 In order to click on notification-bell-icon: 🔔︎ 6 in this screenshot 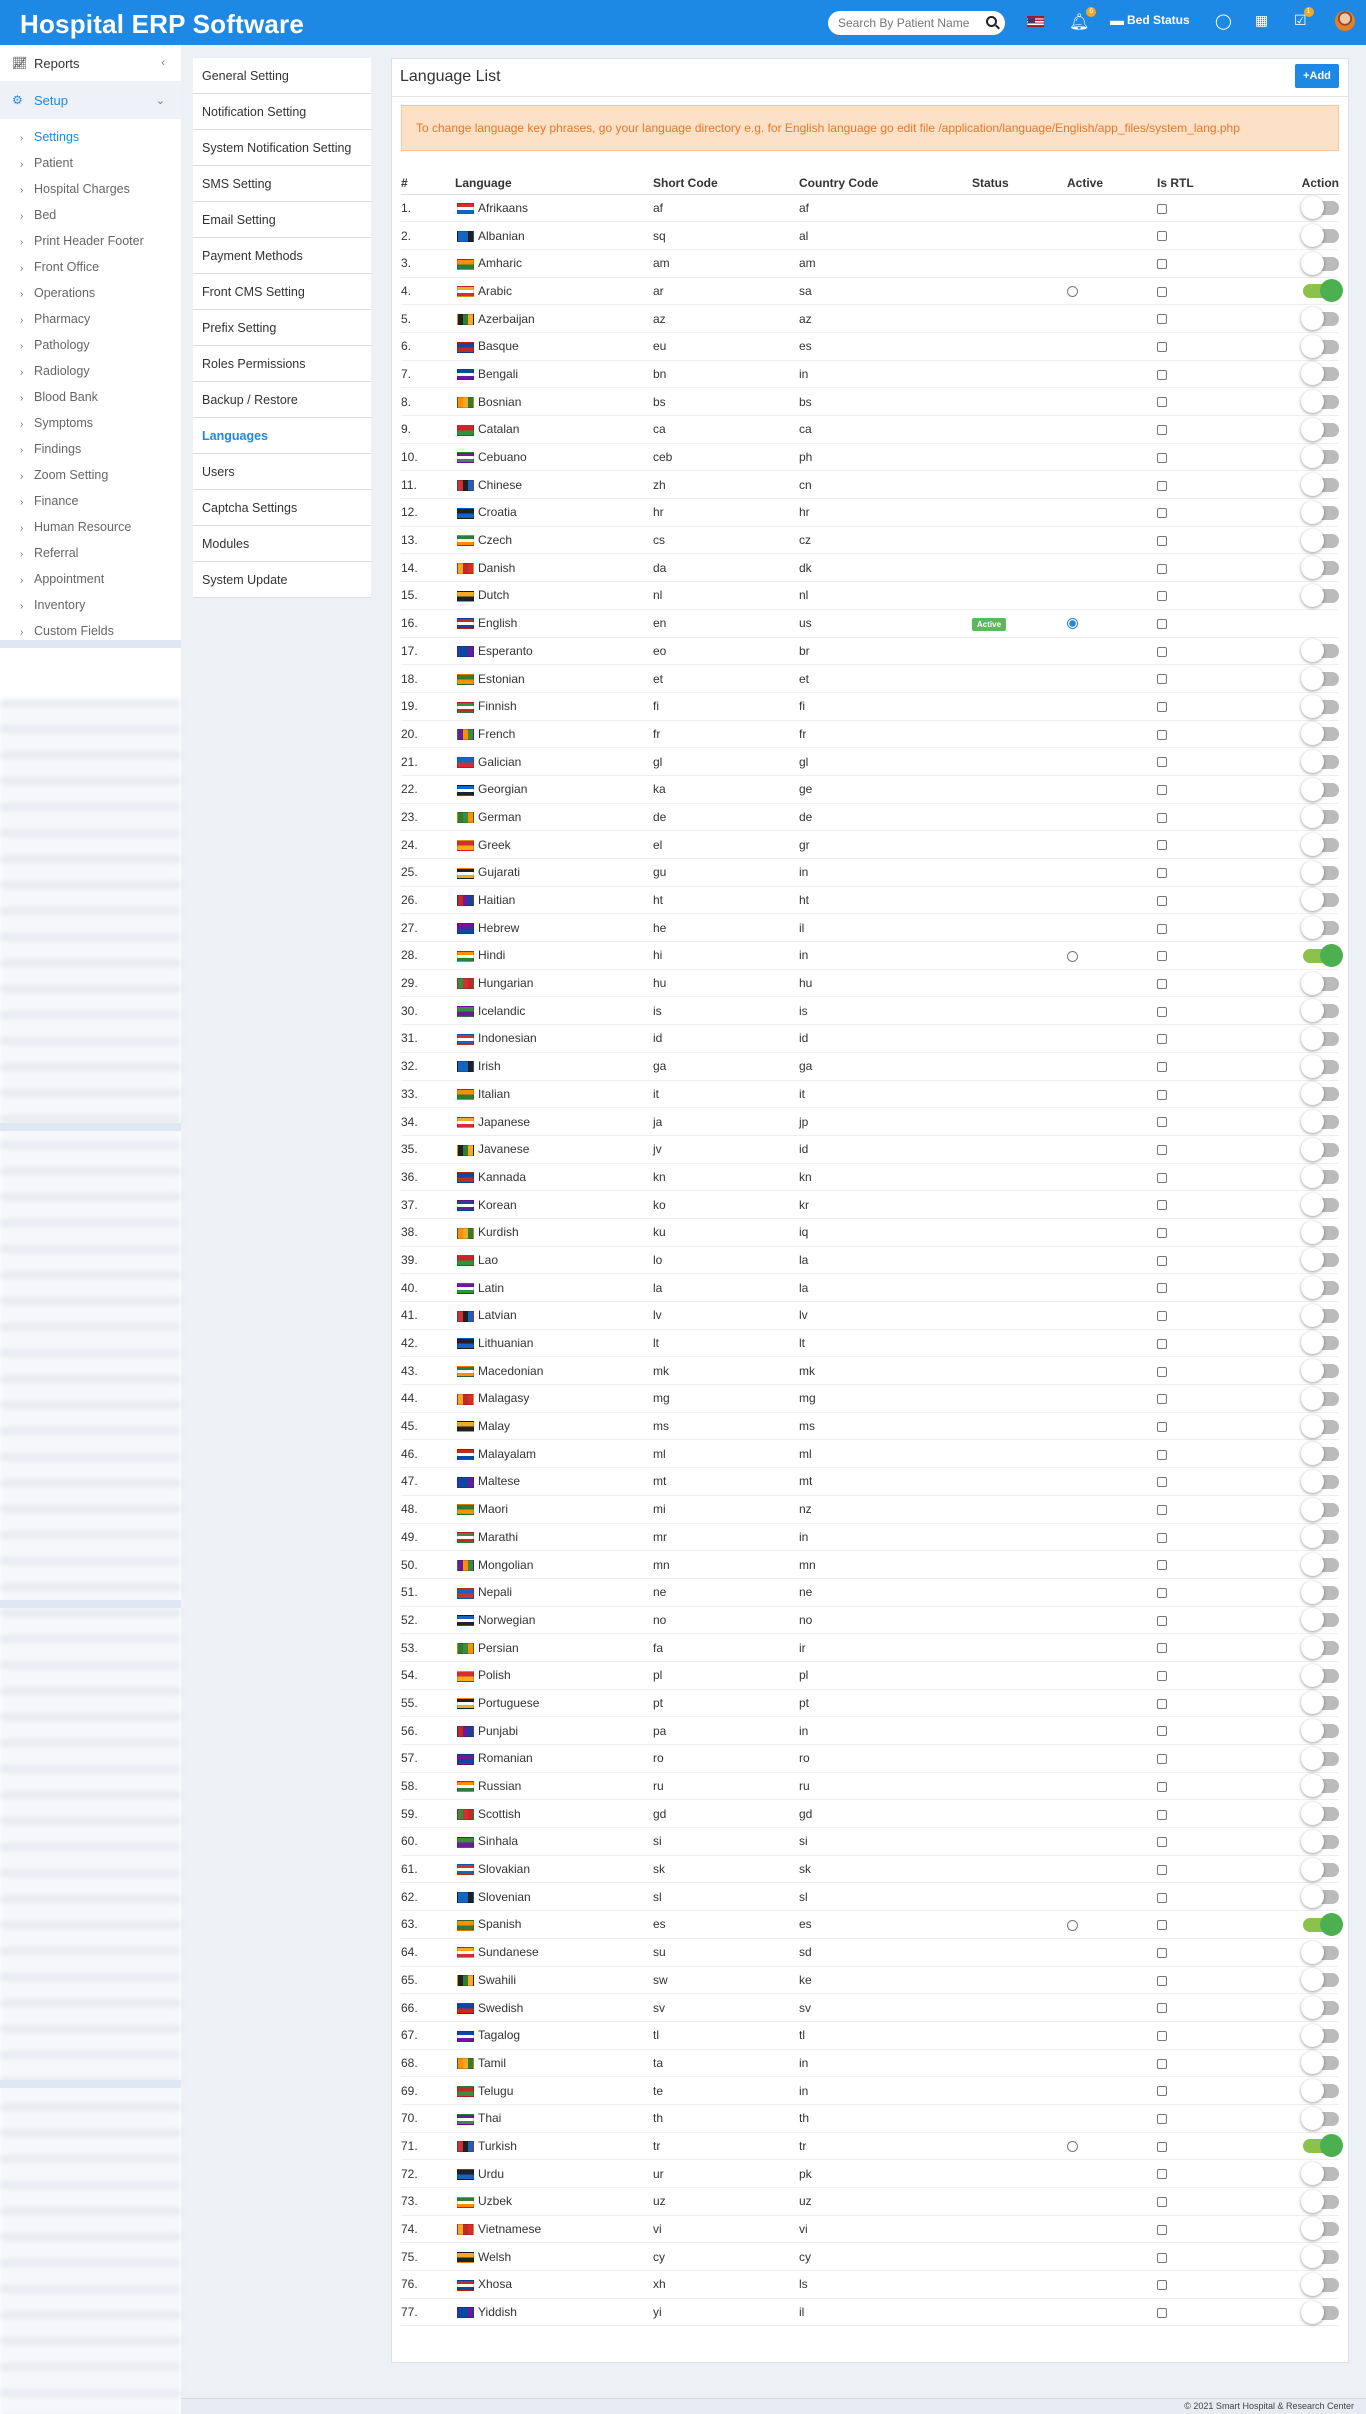, I will do `click(1083, 19)`.